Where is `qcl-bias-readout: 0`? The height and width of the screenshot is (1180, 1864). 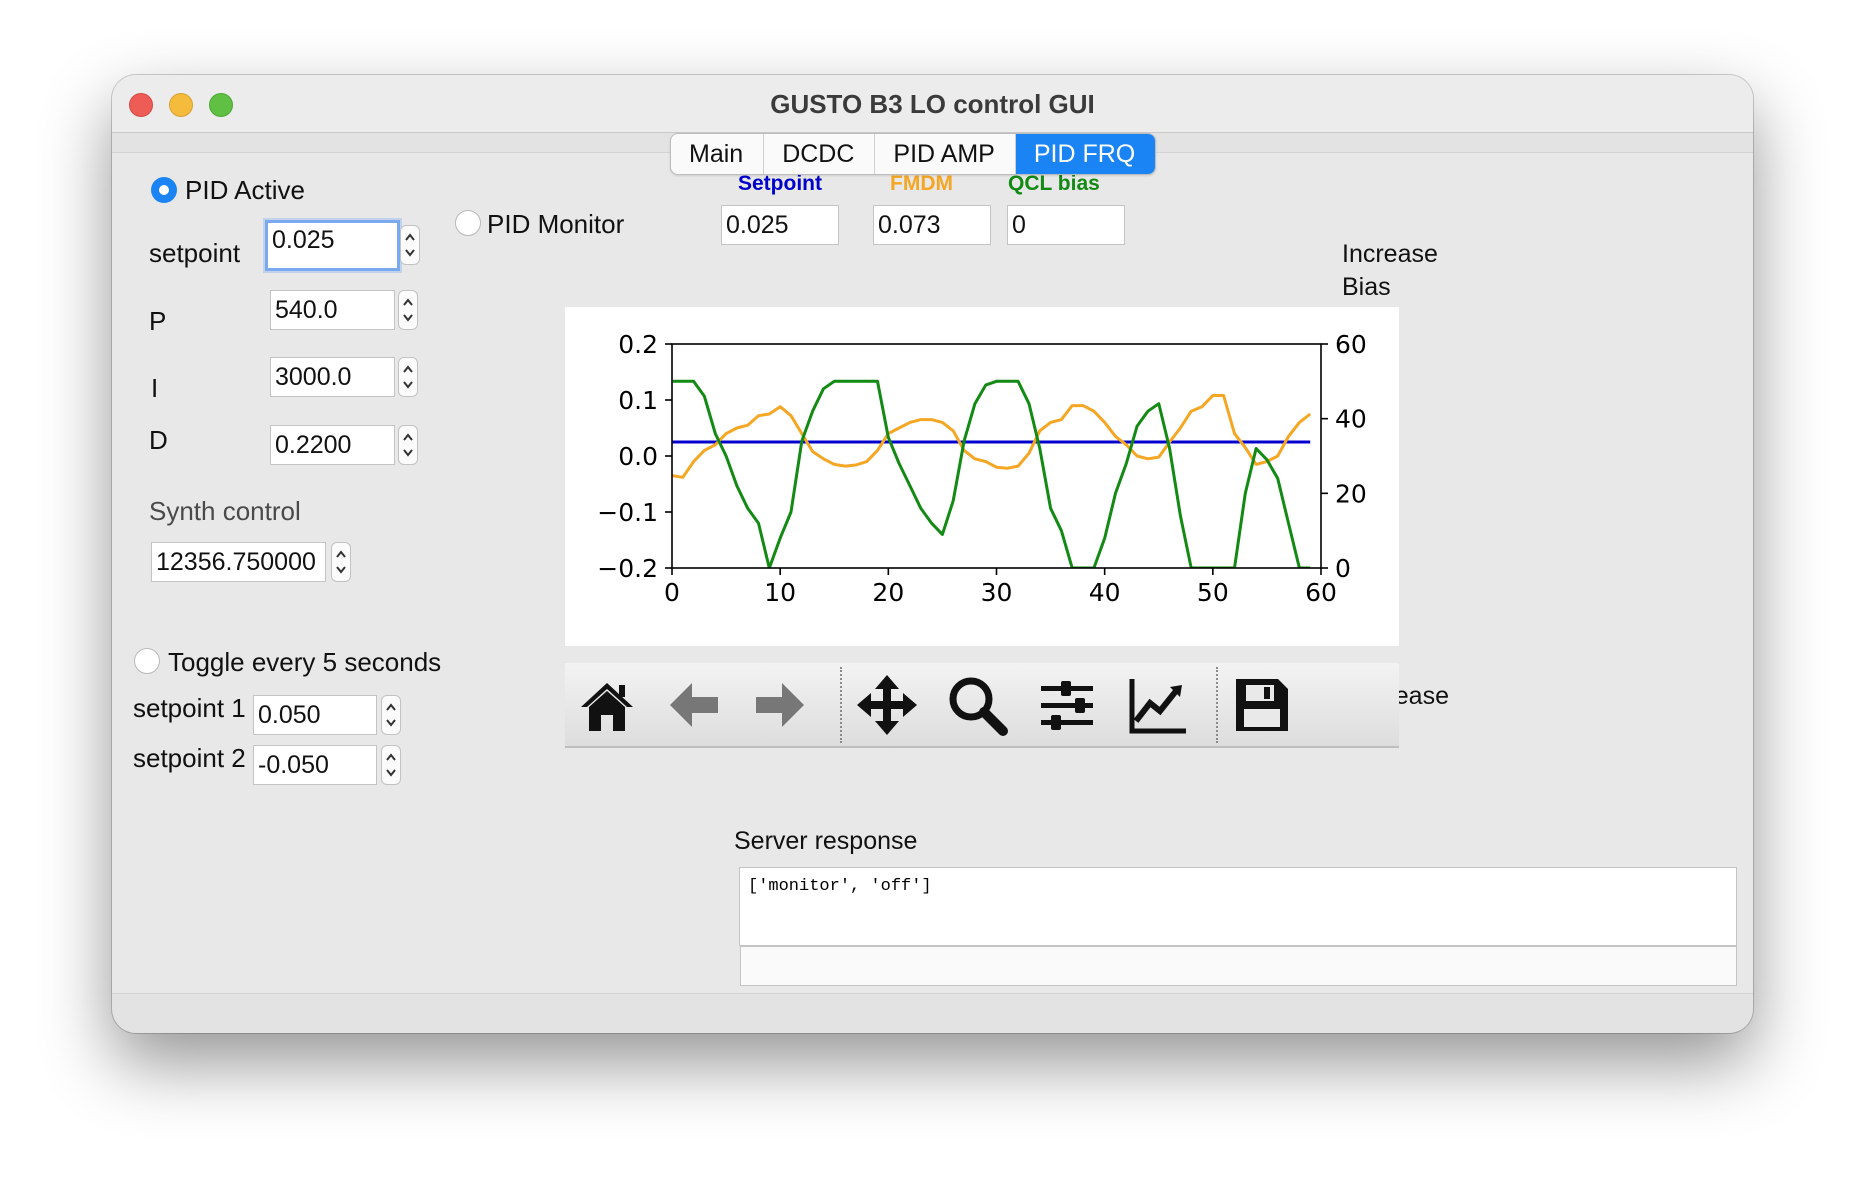
qcl-bias-readout: 0 is located at coordinates (1066, 225).